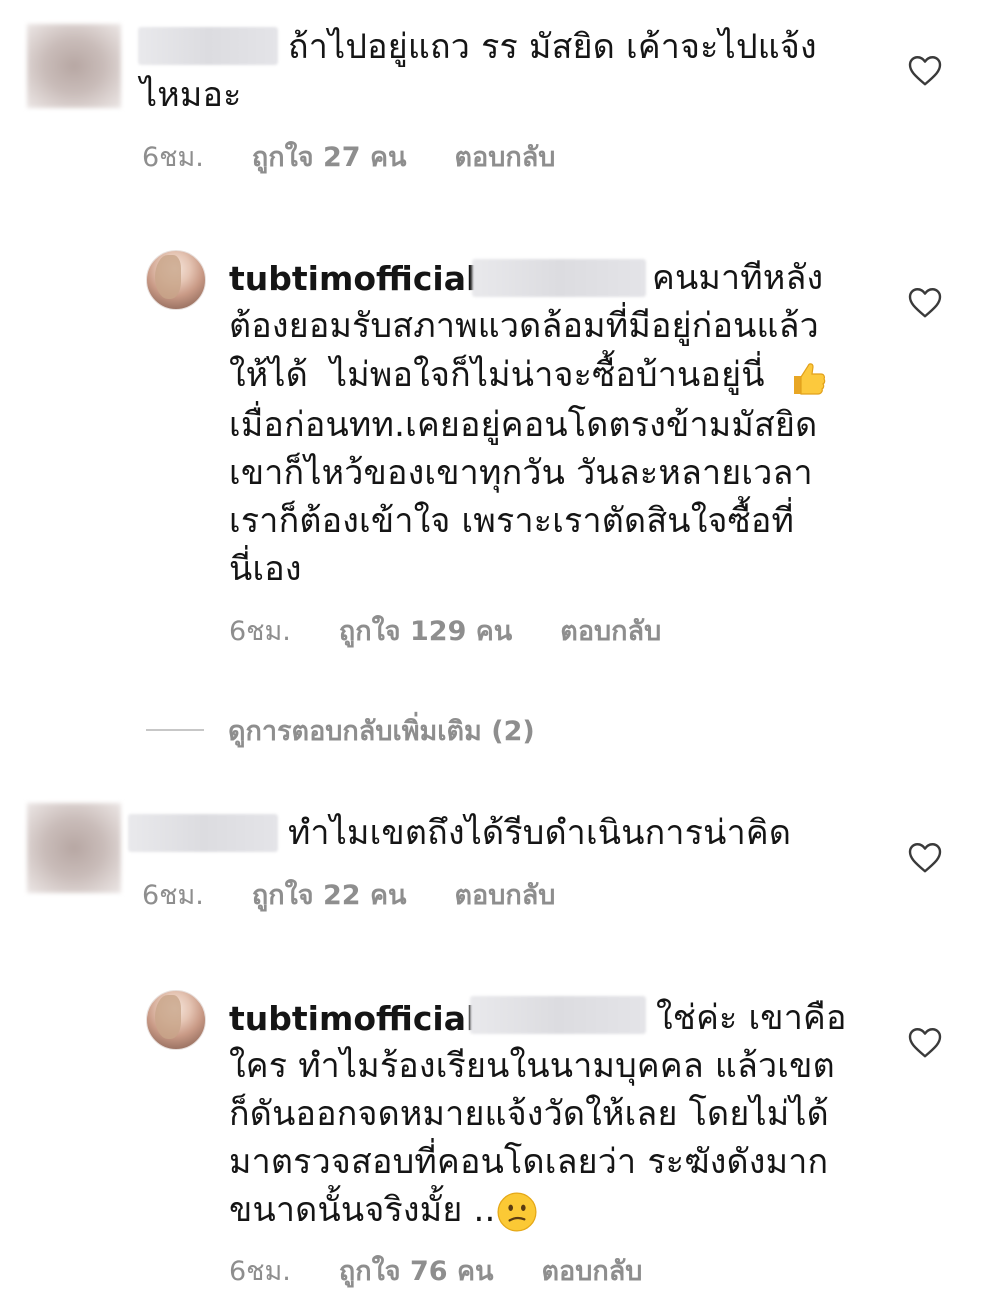 The width and height of the screenshot is (1000, 1308). What do you see at coordinates (517, 1212) in the screenshot?
I see `confused-face-emoji` at bounding box center [517, 1212].